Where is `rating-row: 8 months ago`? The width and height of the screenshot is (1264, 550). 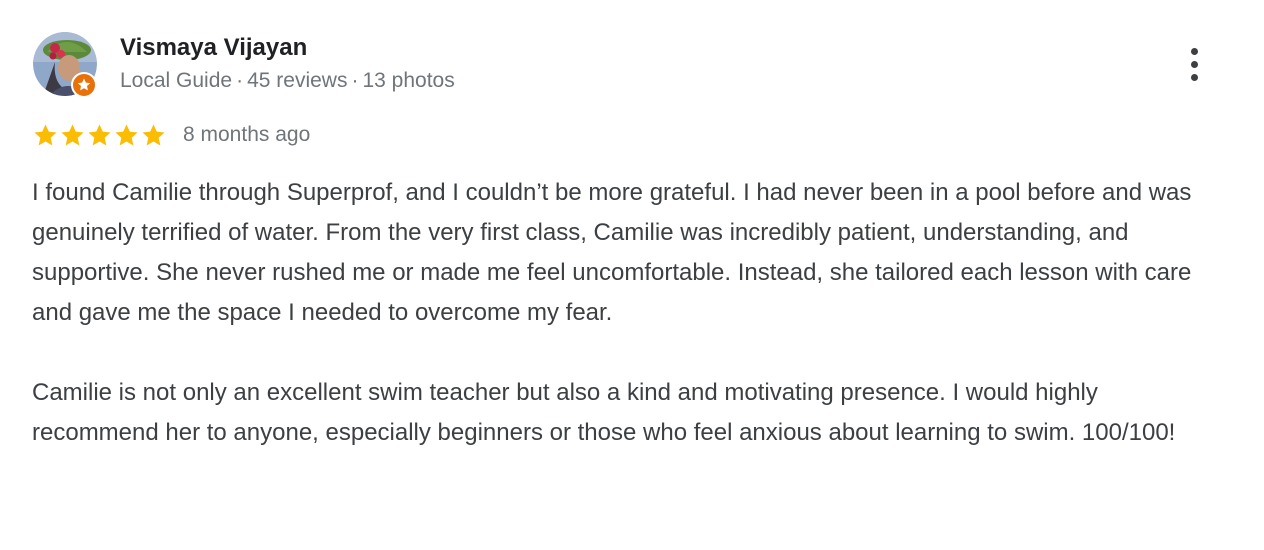
rating-row: 8 months ago is located at coordinates (171, 135).